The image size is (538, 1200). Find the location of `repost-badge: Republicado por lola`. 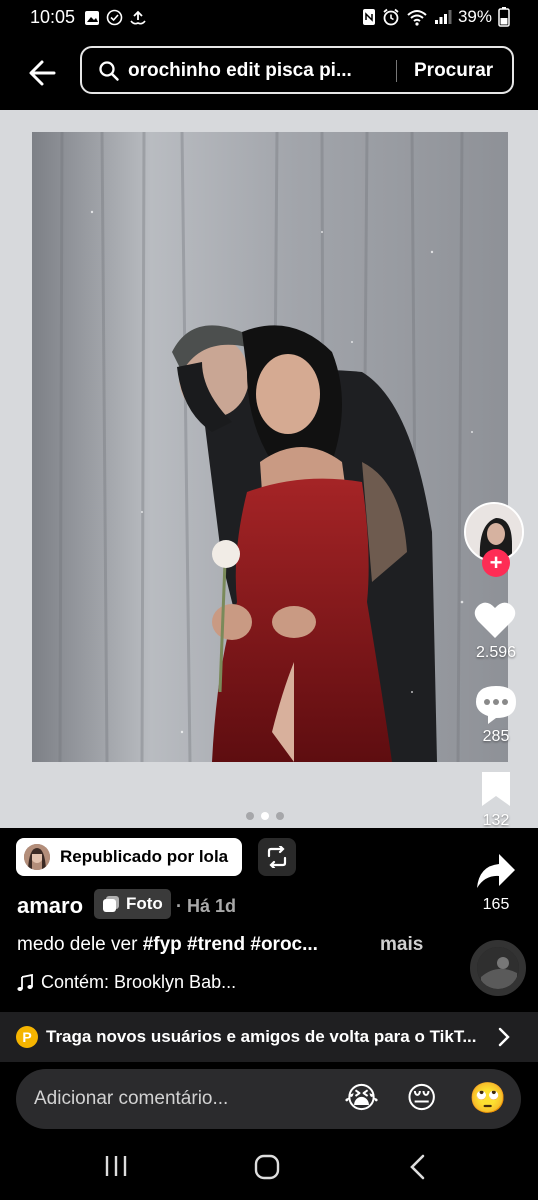

repost-badge: Republicado por lola is located at coordinates (129, 857).